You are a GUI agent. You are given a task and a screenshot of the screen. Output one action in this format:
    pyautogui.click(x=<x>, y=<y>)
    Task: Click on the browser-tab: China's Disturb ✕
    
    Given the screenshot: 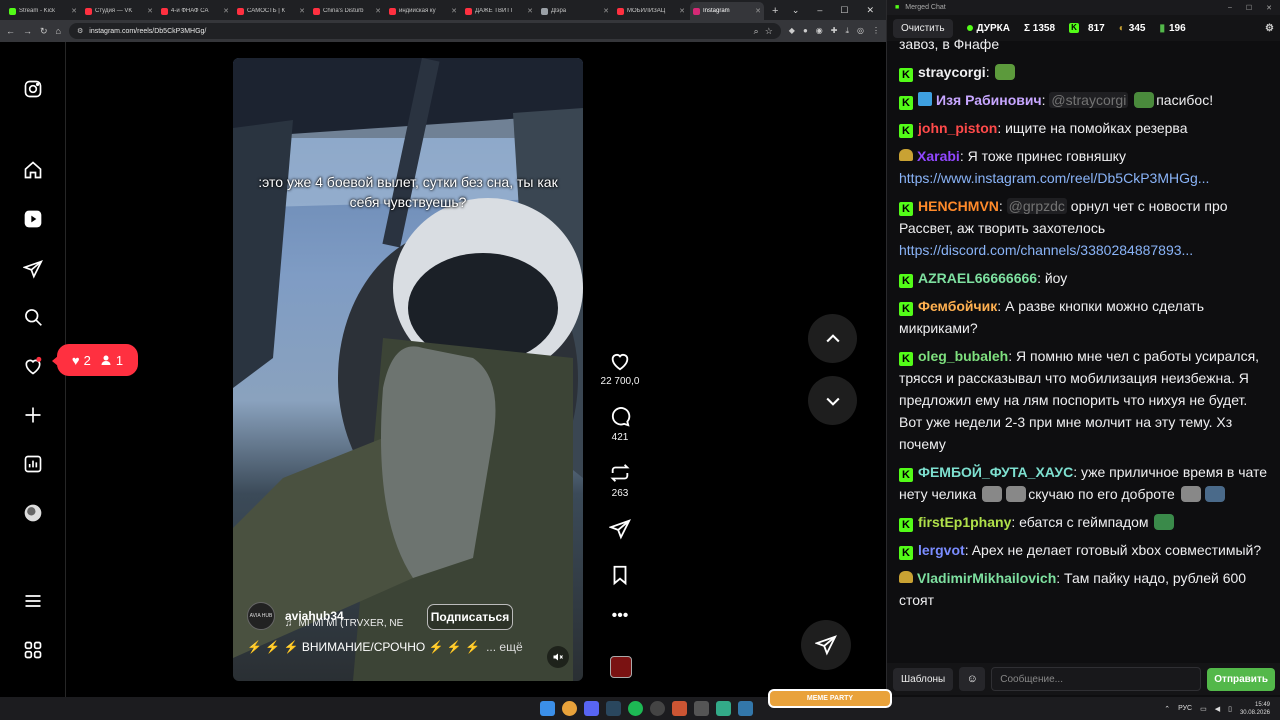 What is the action you would take?
    pyautogui.click(x=347, y=11)
    